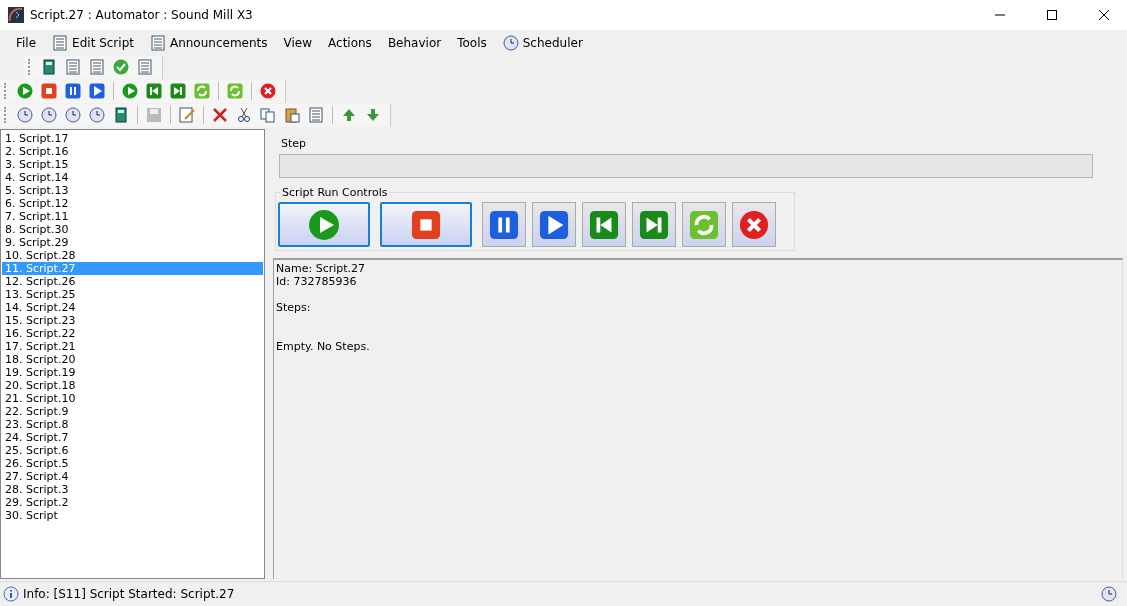 The height and width of the screenshot is (606, 1127). Describe the element at coordinates (132, 255) in the screenshot. I see `script-list-item: 10. Script.28` at that location.